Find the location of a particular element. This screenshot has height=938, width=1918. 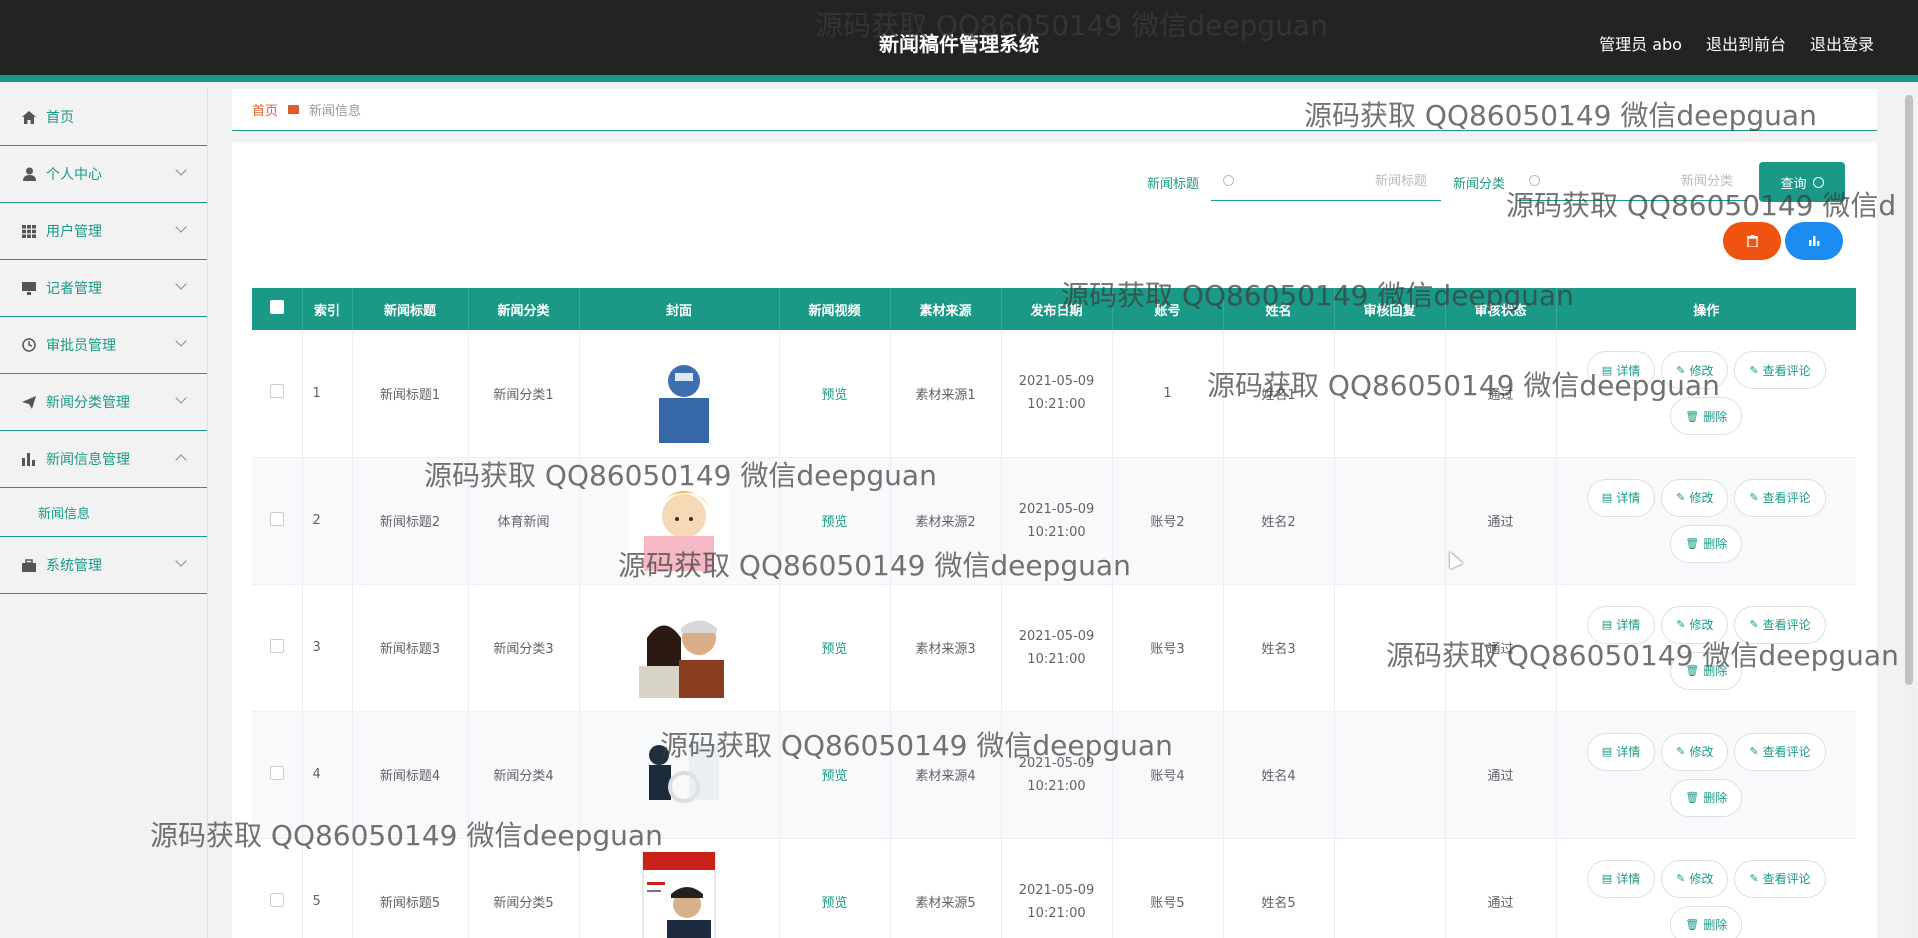

statistics-button is located at coordinates (1814, 241).